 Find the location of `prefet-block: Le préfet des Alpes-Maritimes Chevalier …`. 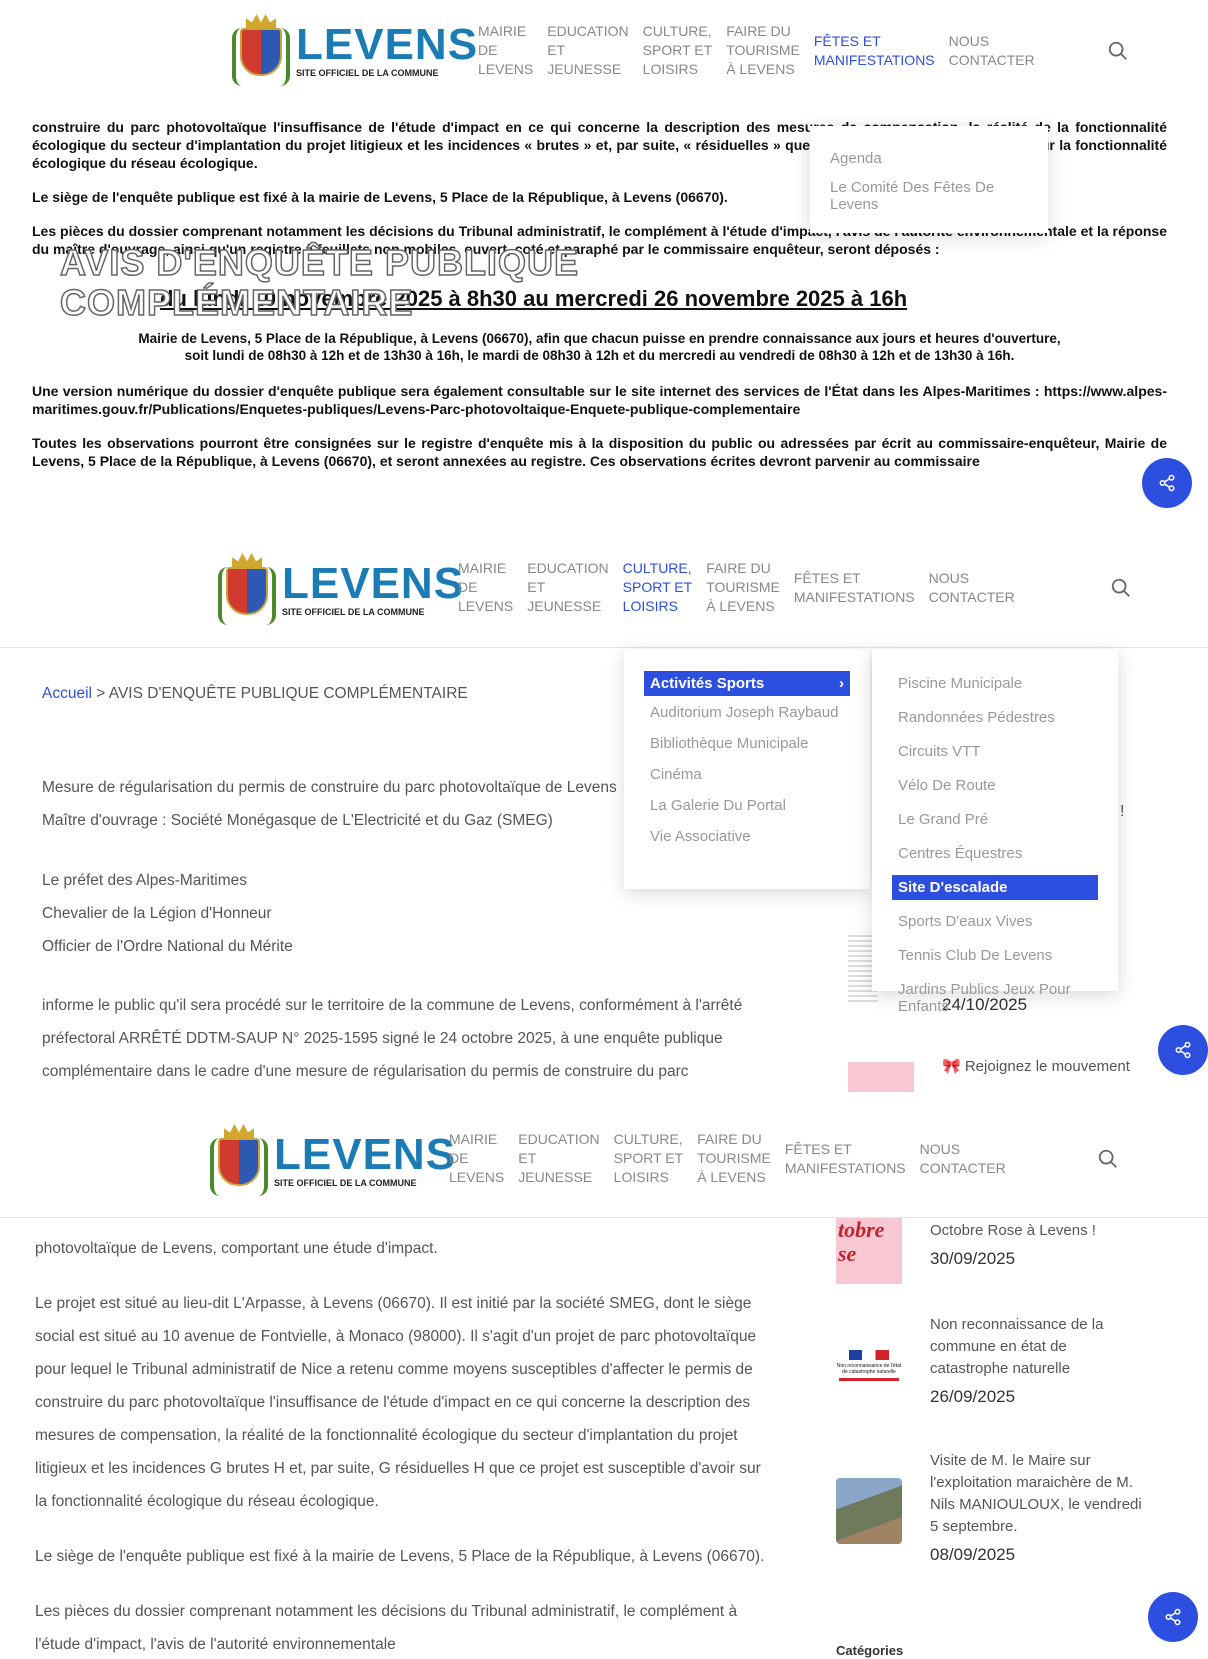

prefet-block: Le préfet des Alpes-Maritimes Chevalier … is located at coordinates (167, 913).